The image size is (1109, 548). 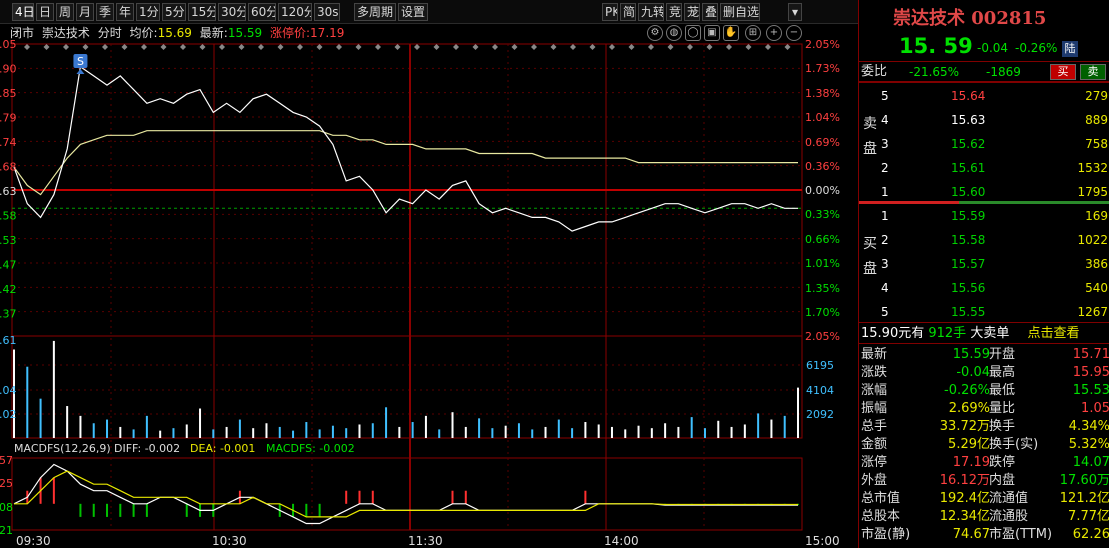 What do you see at coordinates (731, 33) in the screenshot?
I see `hand-icon: ✋` at bounding box center [731, 33].